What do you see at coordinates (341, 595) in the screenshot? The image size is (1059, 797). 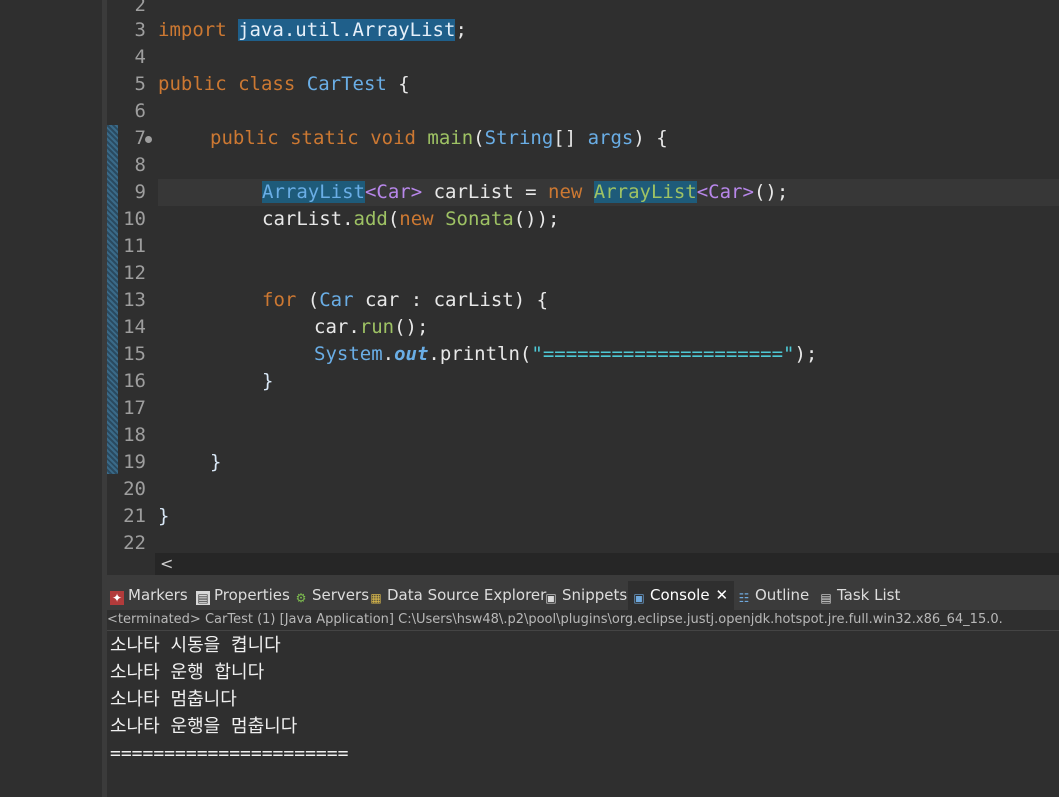 I see `tab-label: Servers` at bounding box center [341, 595].